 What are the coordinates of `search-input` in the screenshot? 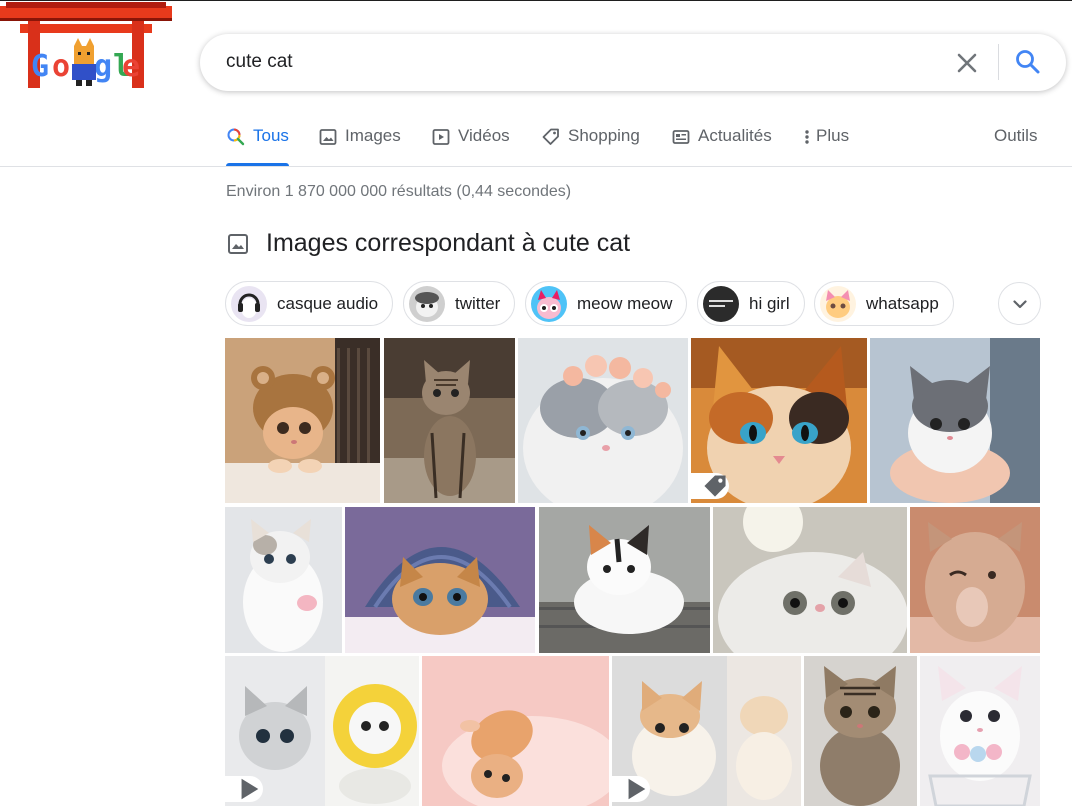 It's located at (576, 62).